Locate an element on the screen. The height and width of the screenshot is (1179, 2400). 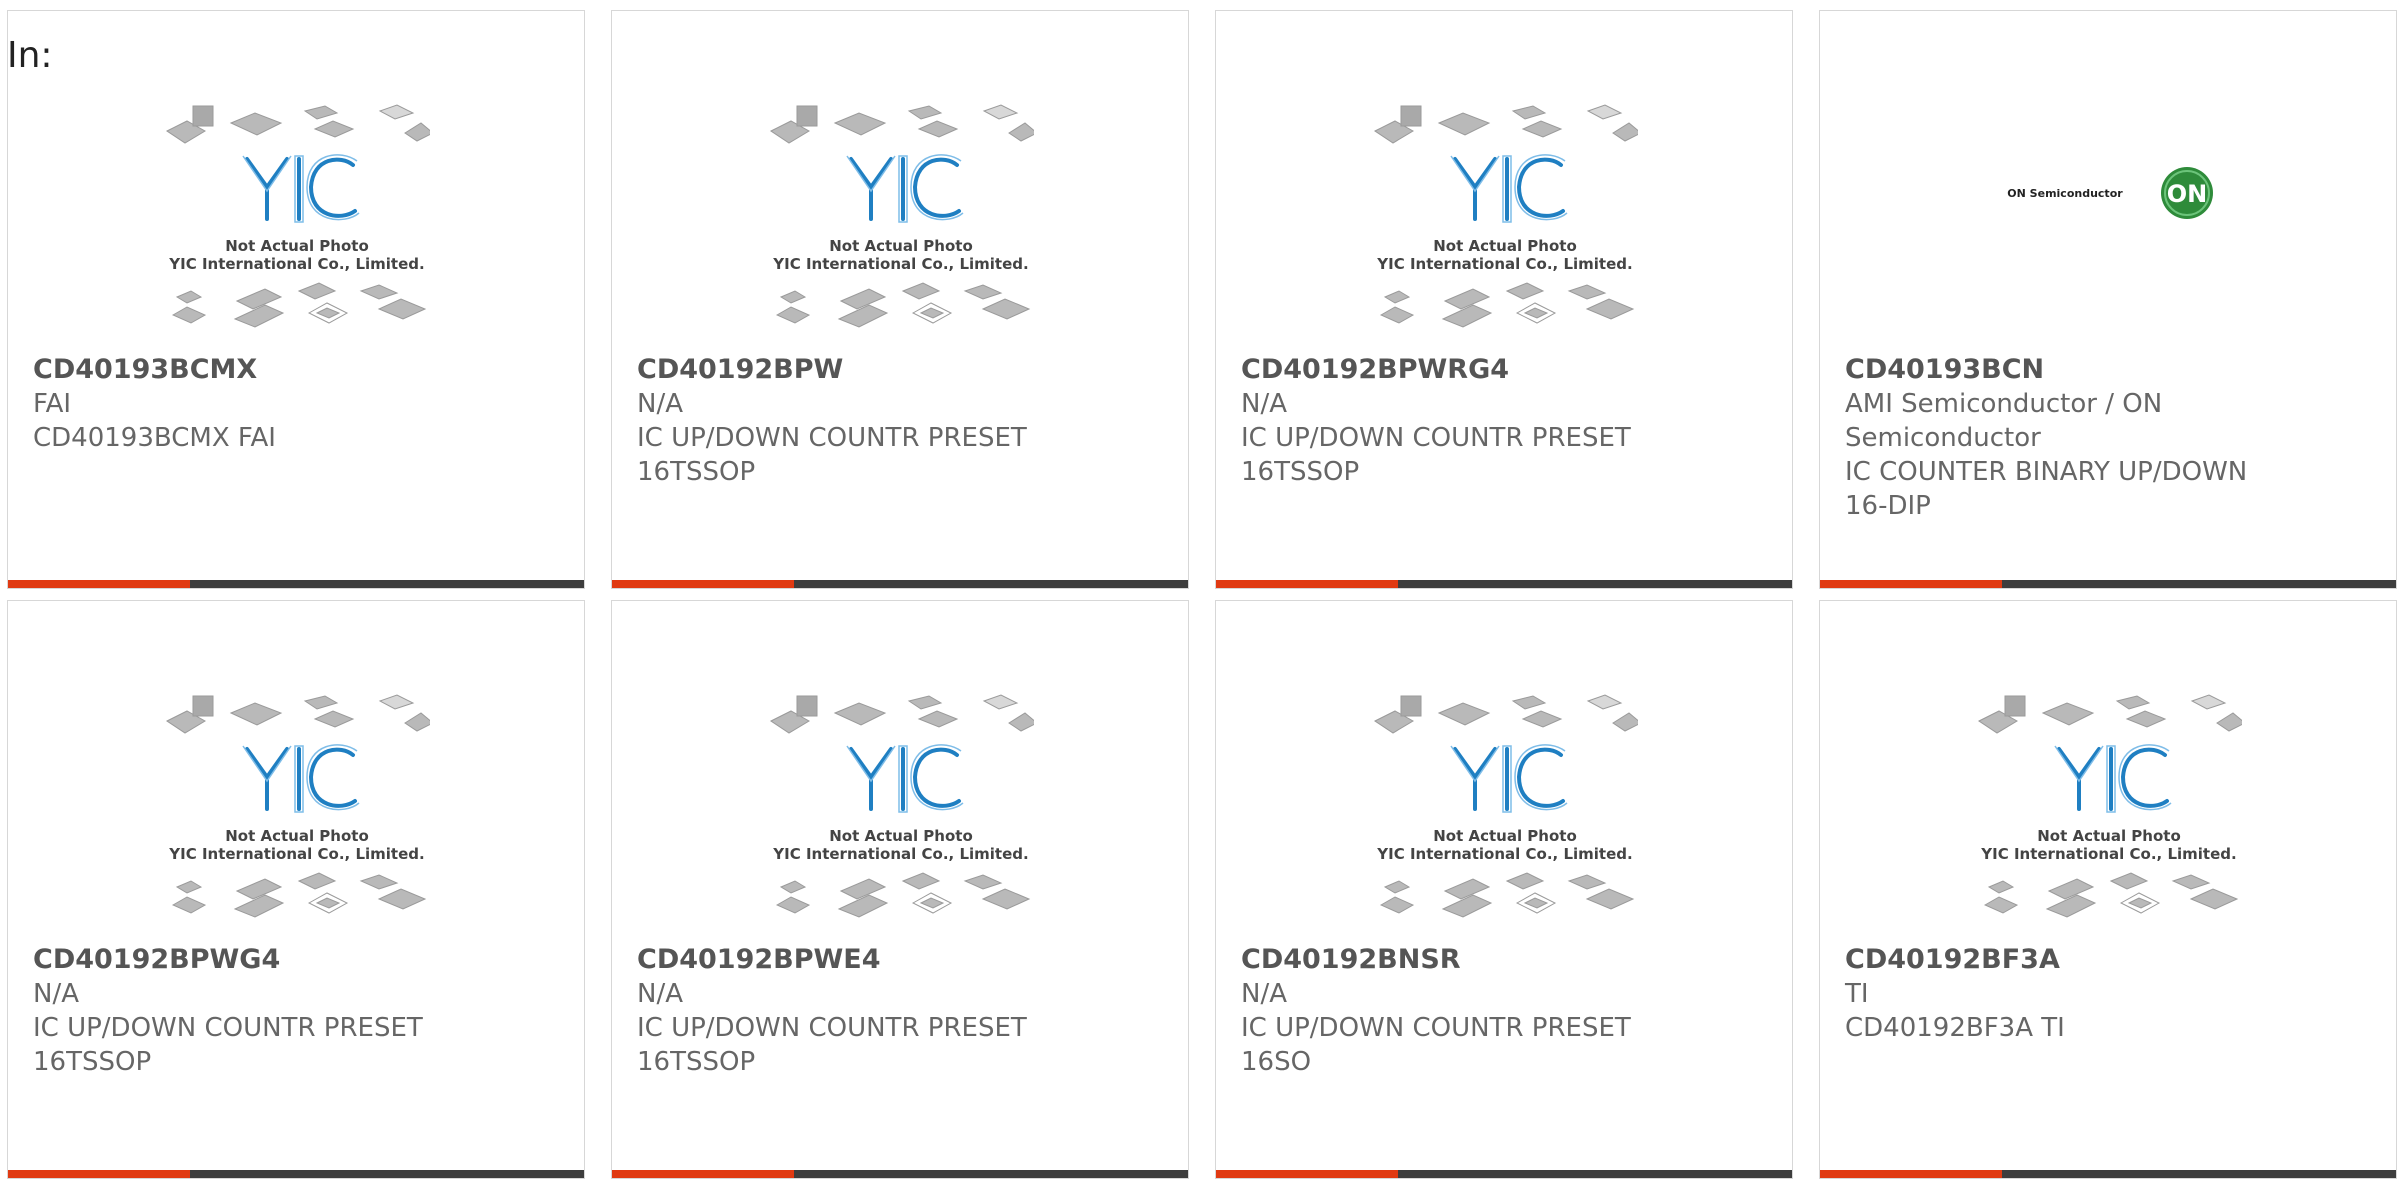
filter-label: In: is located at coordinates (30, 55).